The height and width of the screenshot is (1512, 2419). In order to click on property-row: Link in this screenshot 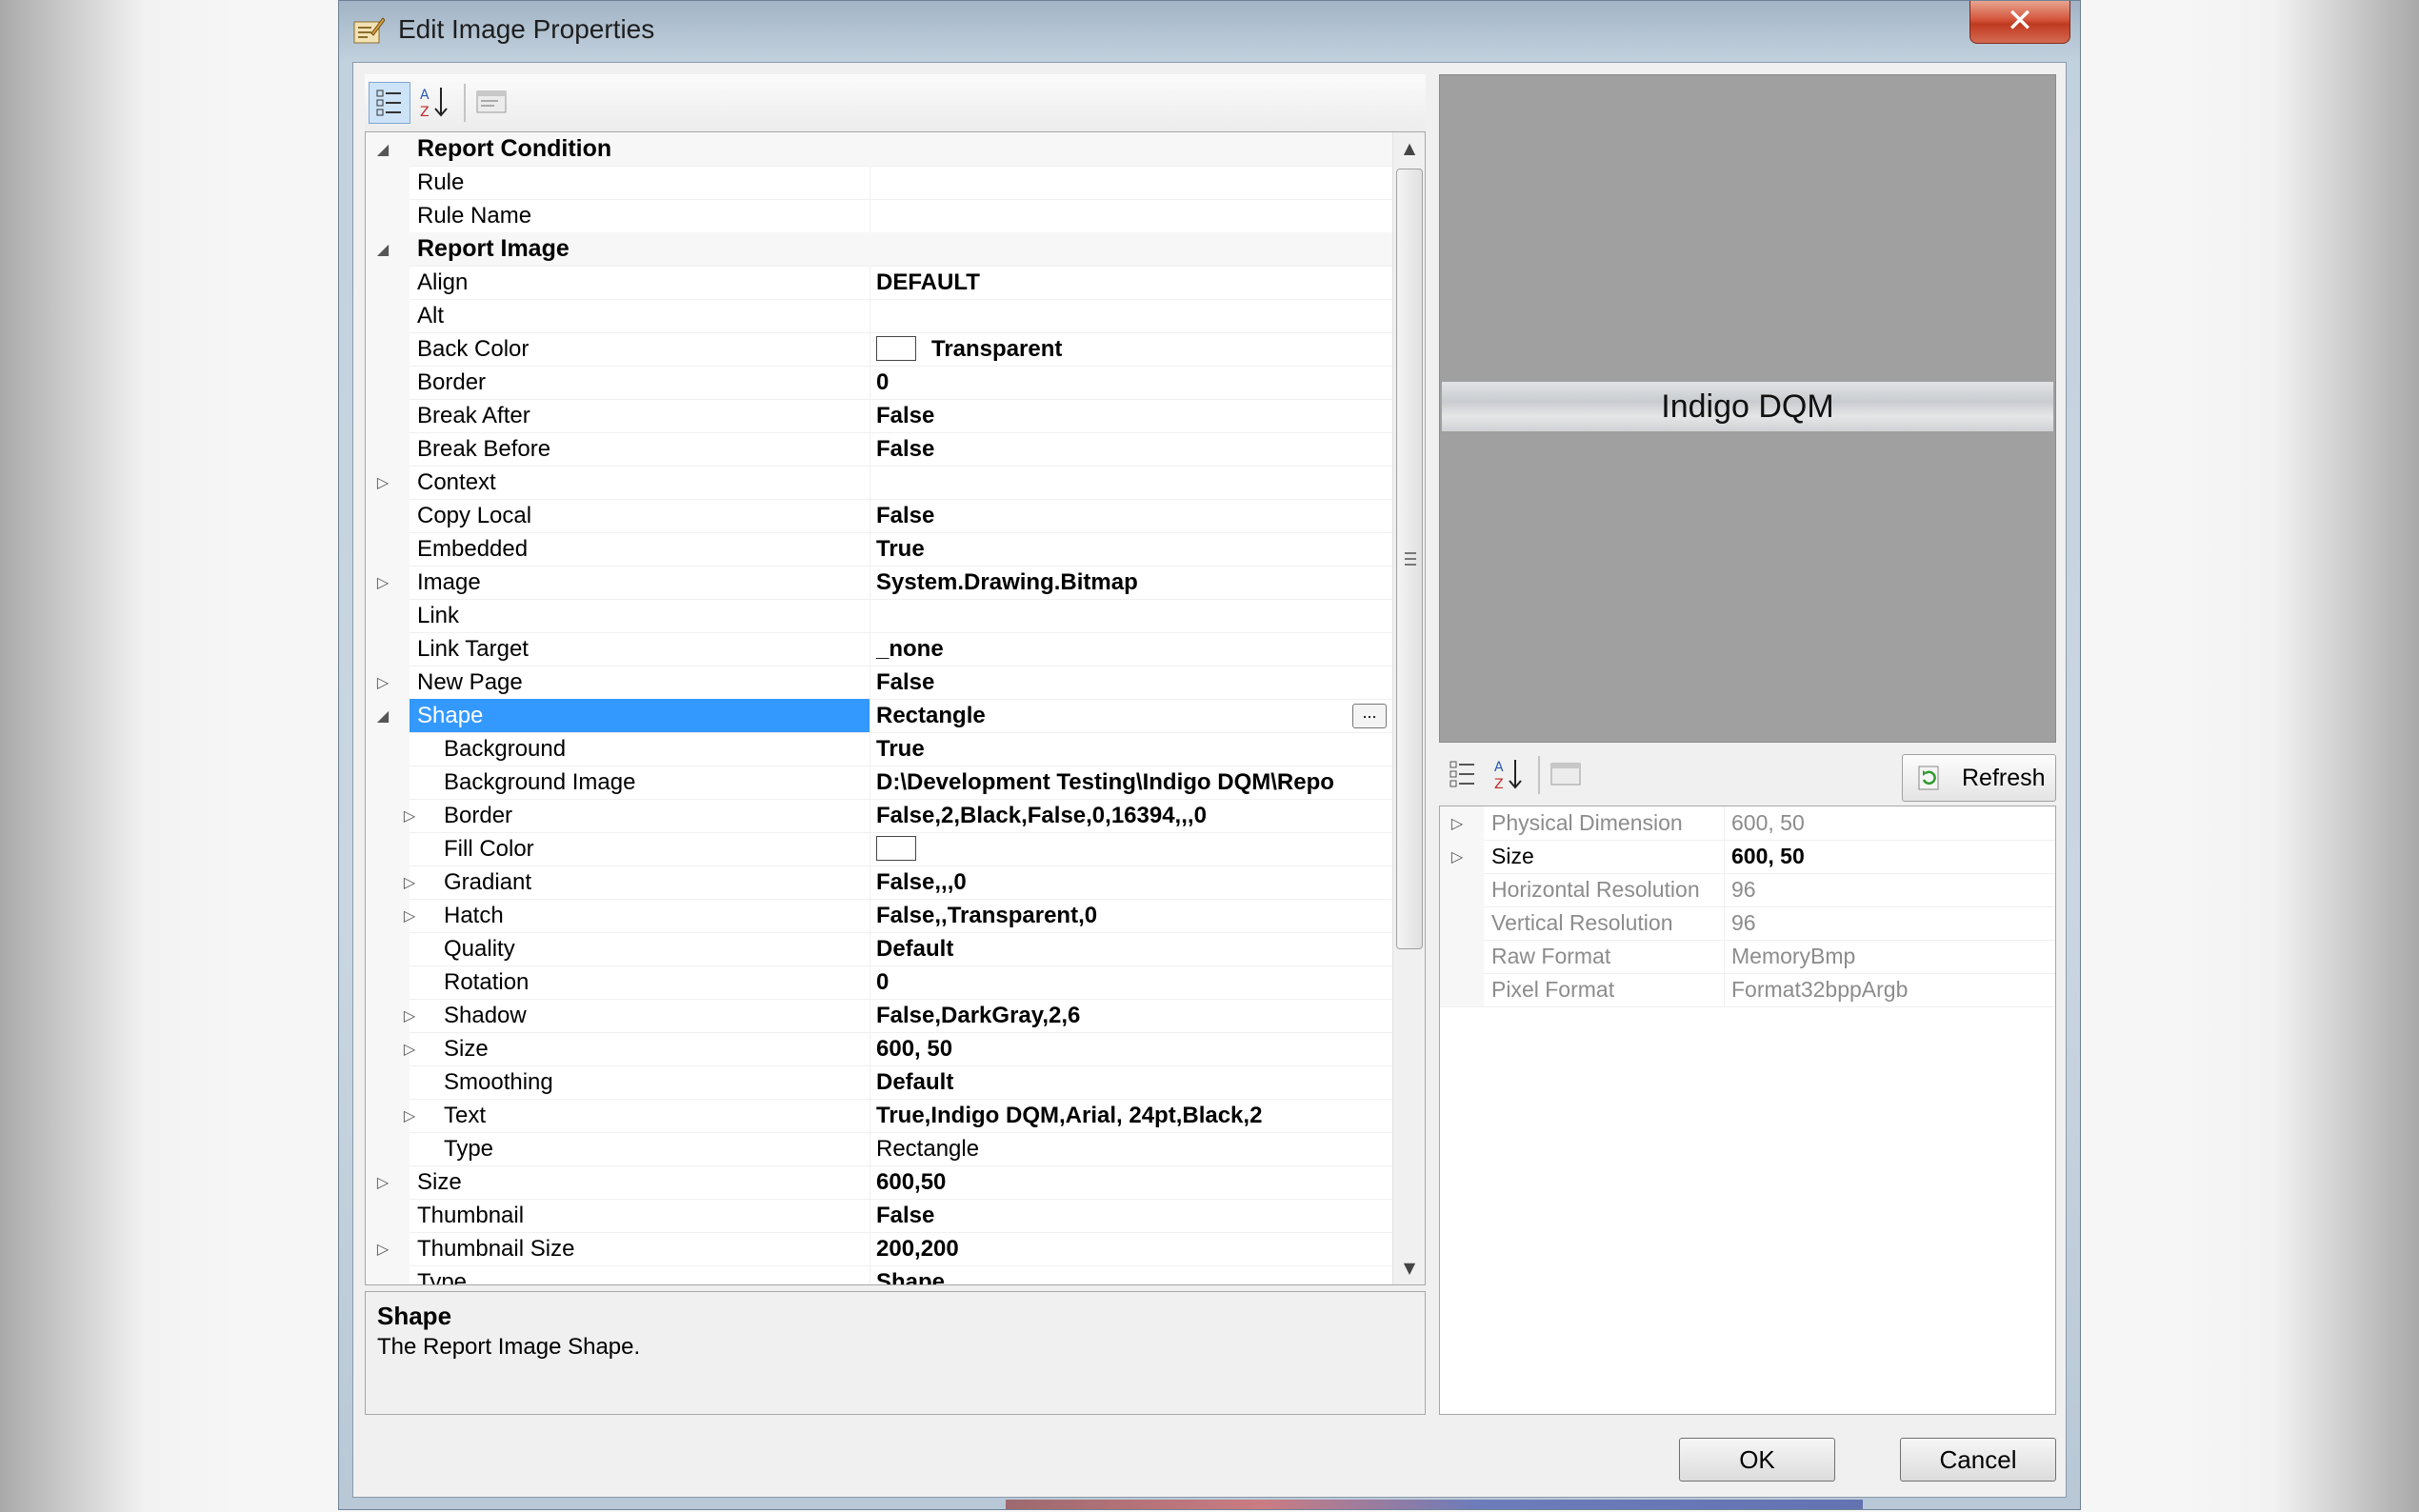, I will do `click(879, 616)`.